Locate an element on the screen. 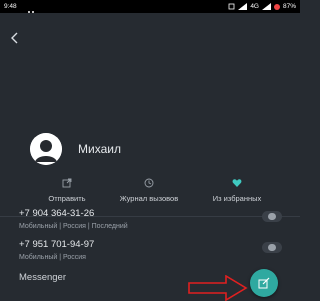 The image size is (320, 301). network-type: 4G is located at coordinates (254, 6).